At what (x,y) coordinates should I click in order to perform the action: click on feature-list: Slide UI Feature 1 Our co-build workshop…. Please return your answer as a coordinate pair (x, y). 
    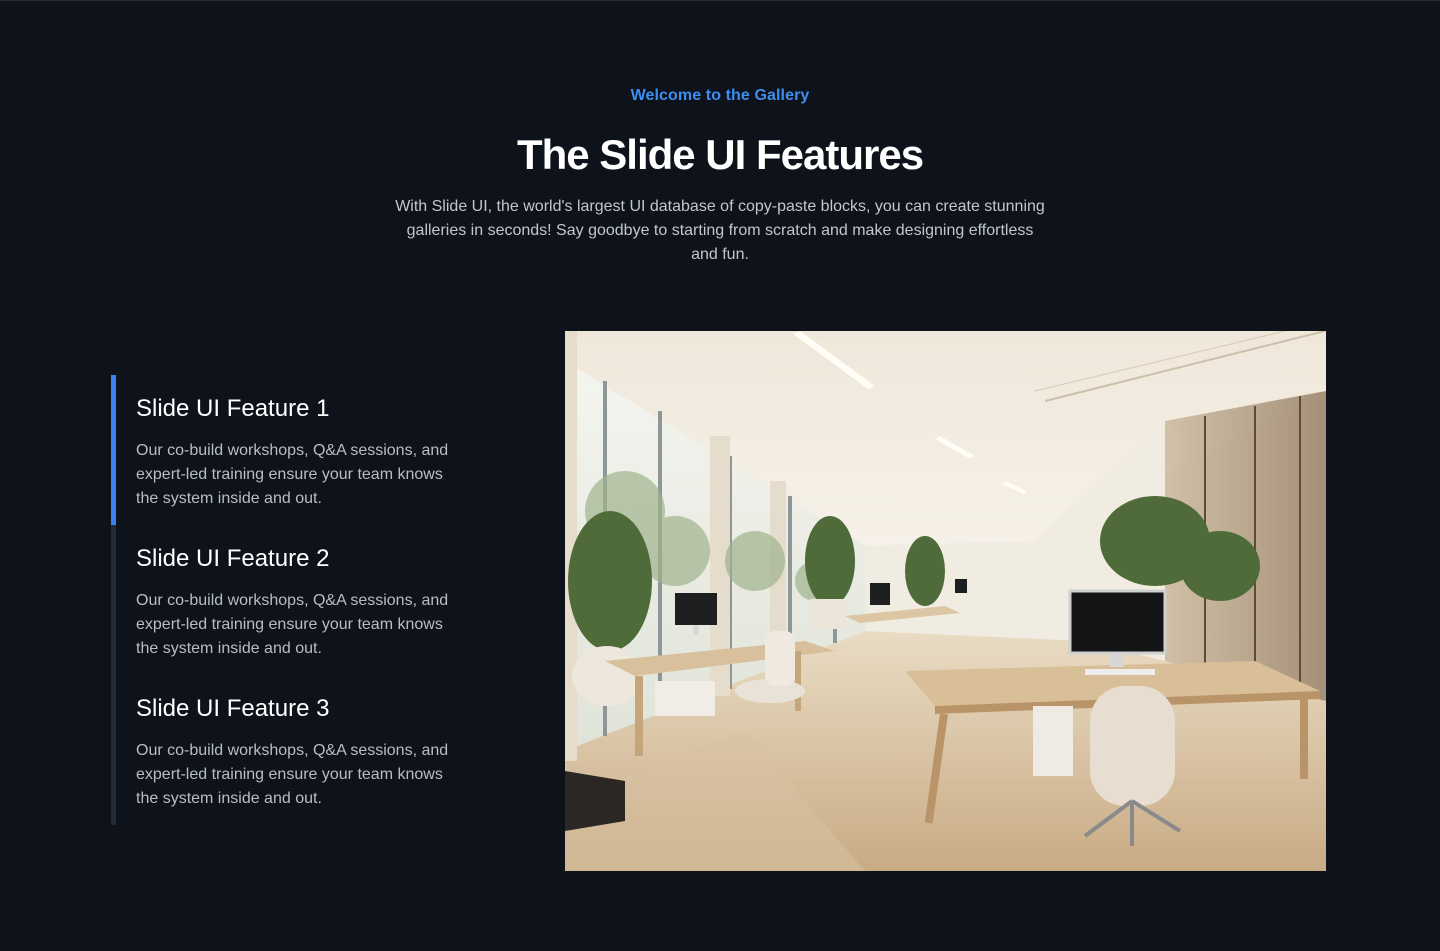
    Looking at the image, I should click on (291, 600).